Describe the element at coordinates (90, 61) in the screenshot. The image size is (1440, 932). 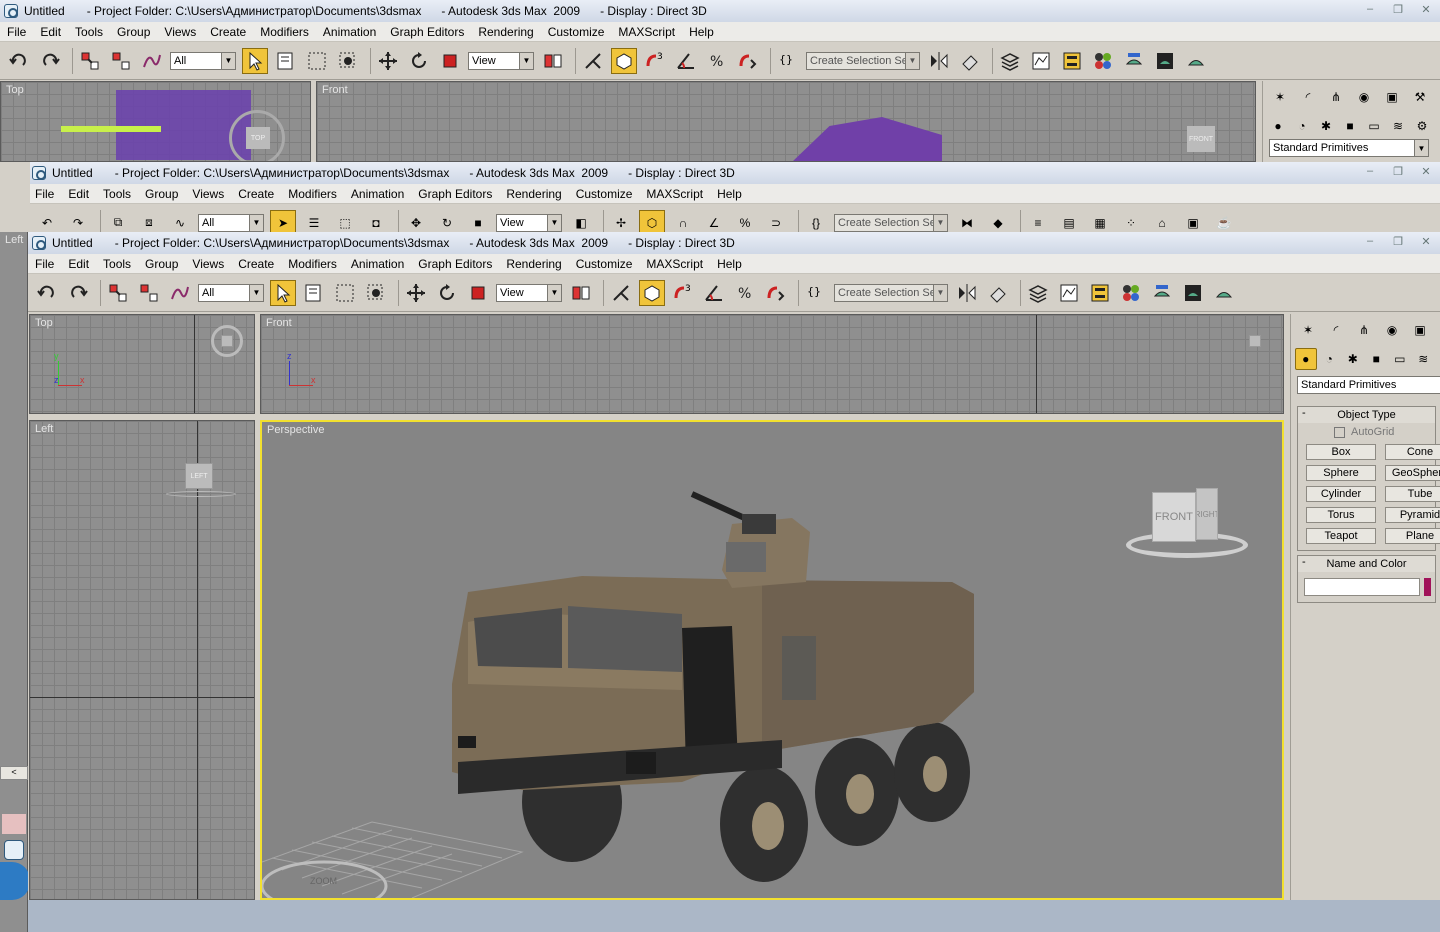
I see `select-link-icon` at that location.